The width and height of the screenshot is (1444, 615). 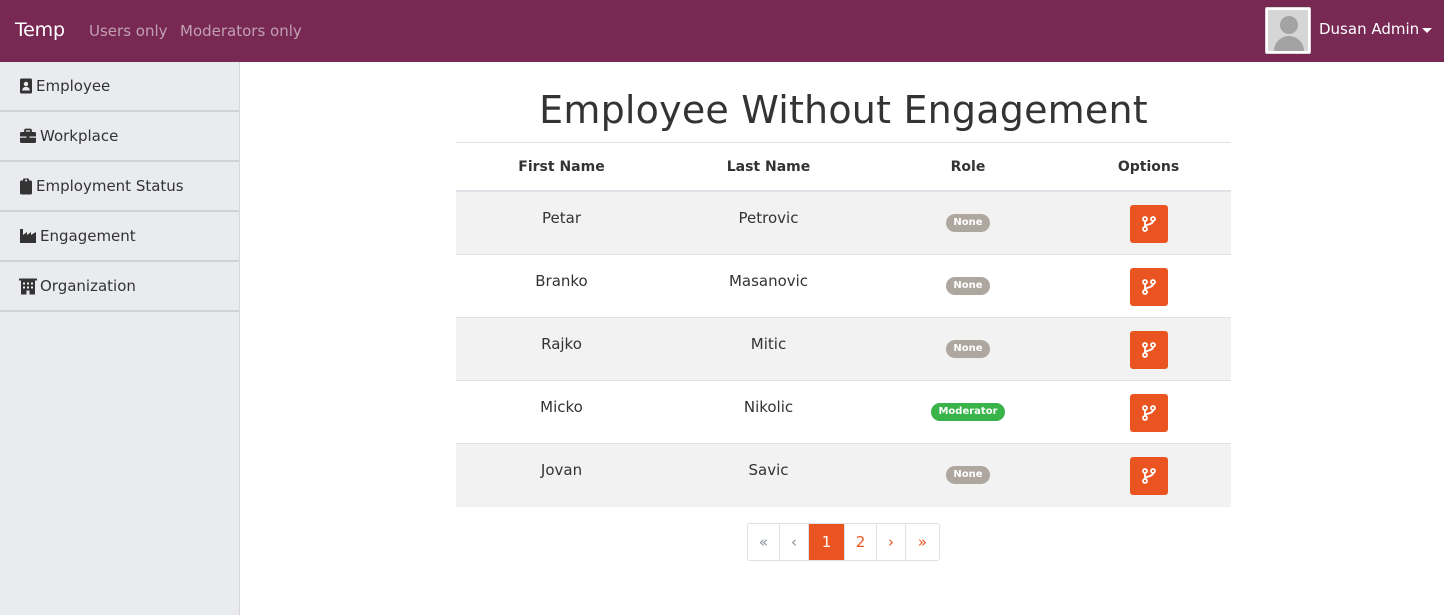 What do you see at coordinates (968, 166) in the screenshot?
I see `column-header-role: Role` at bounding box center [968, 166].